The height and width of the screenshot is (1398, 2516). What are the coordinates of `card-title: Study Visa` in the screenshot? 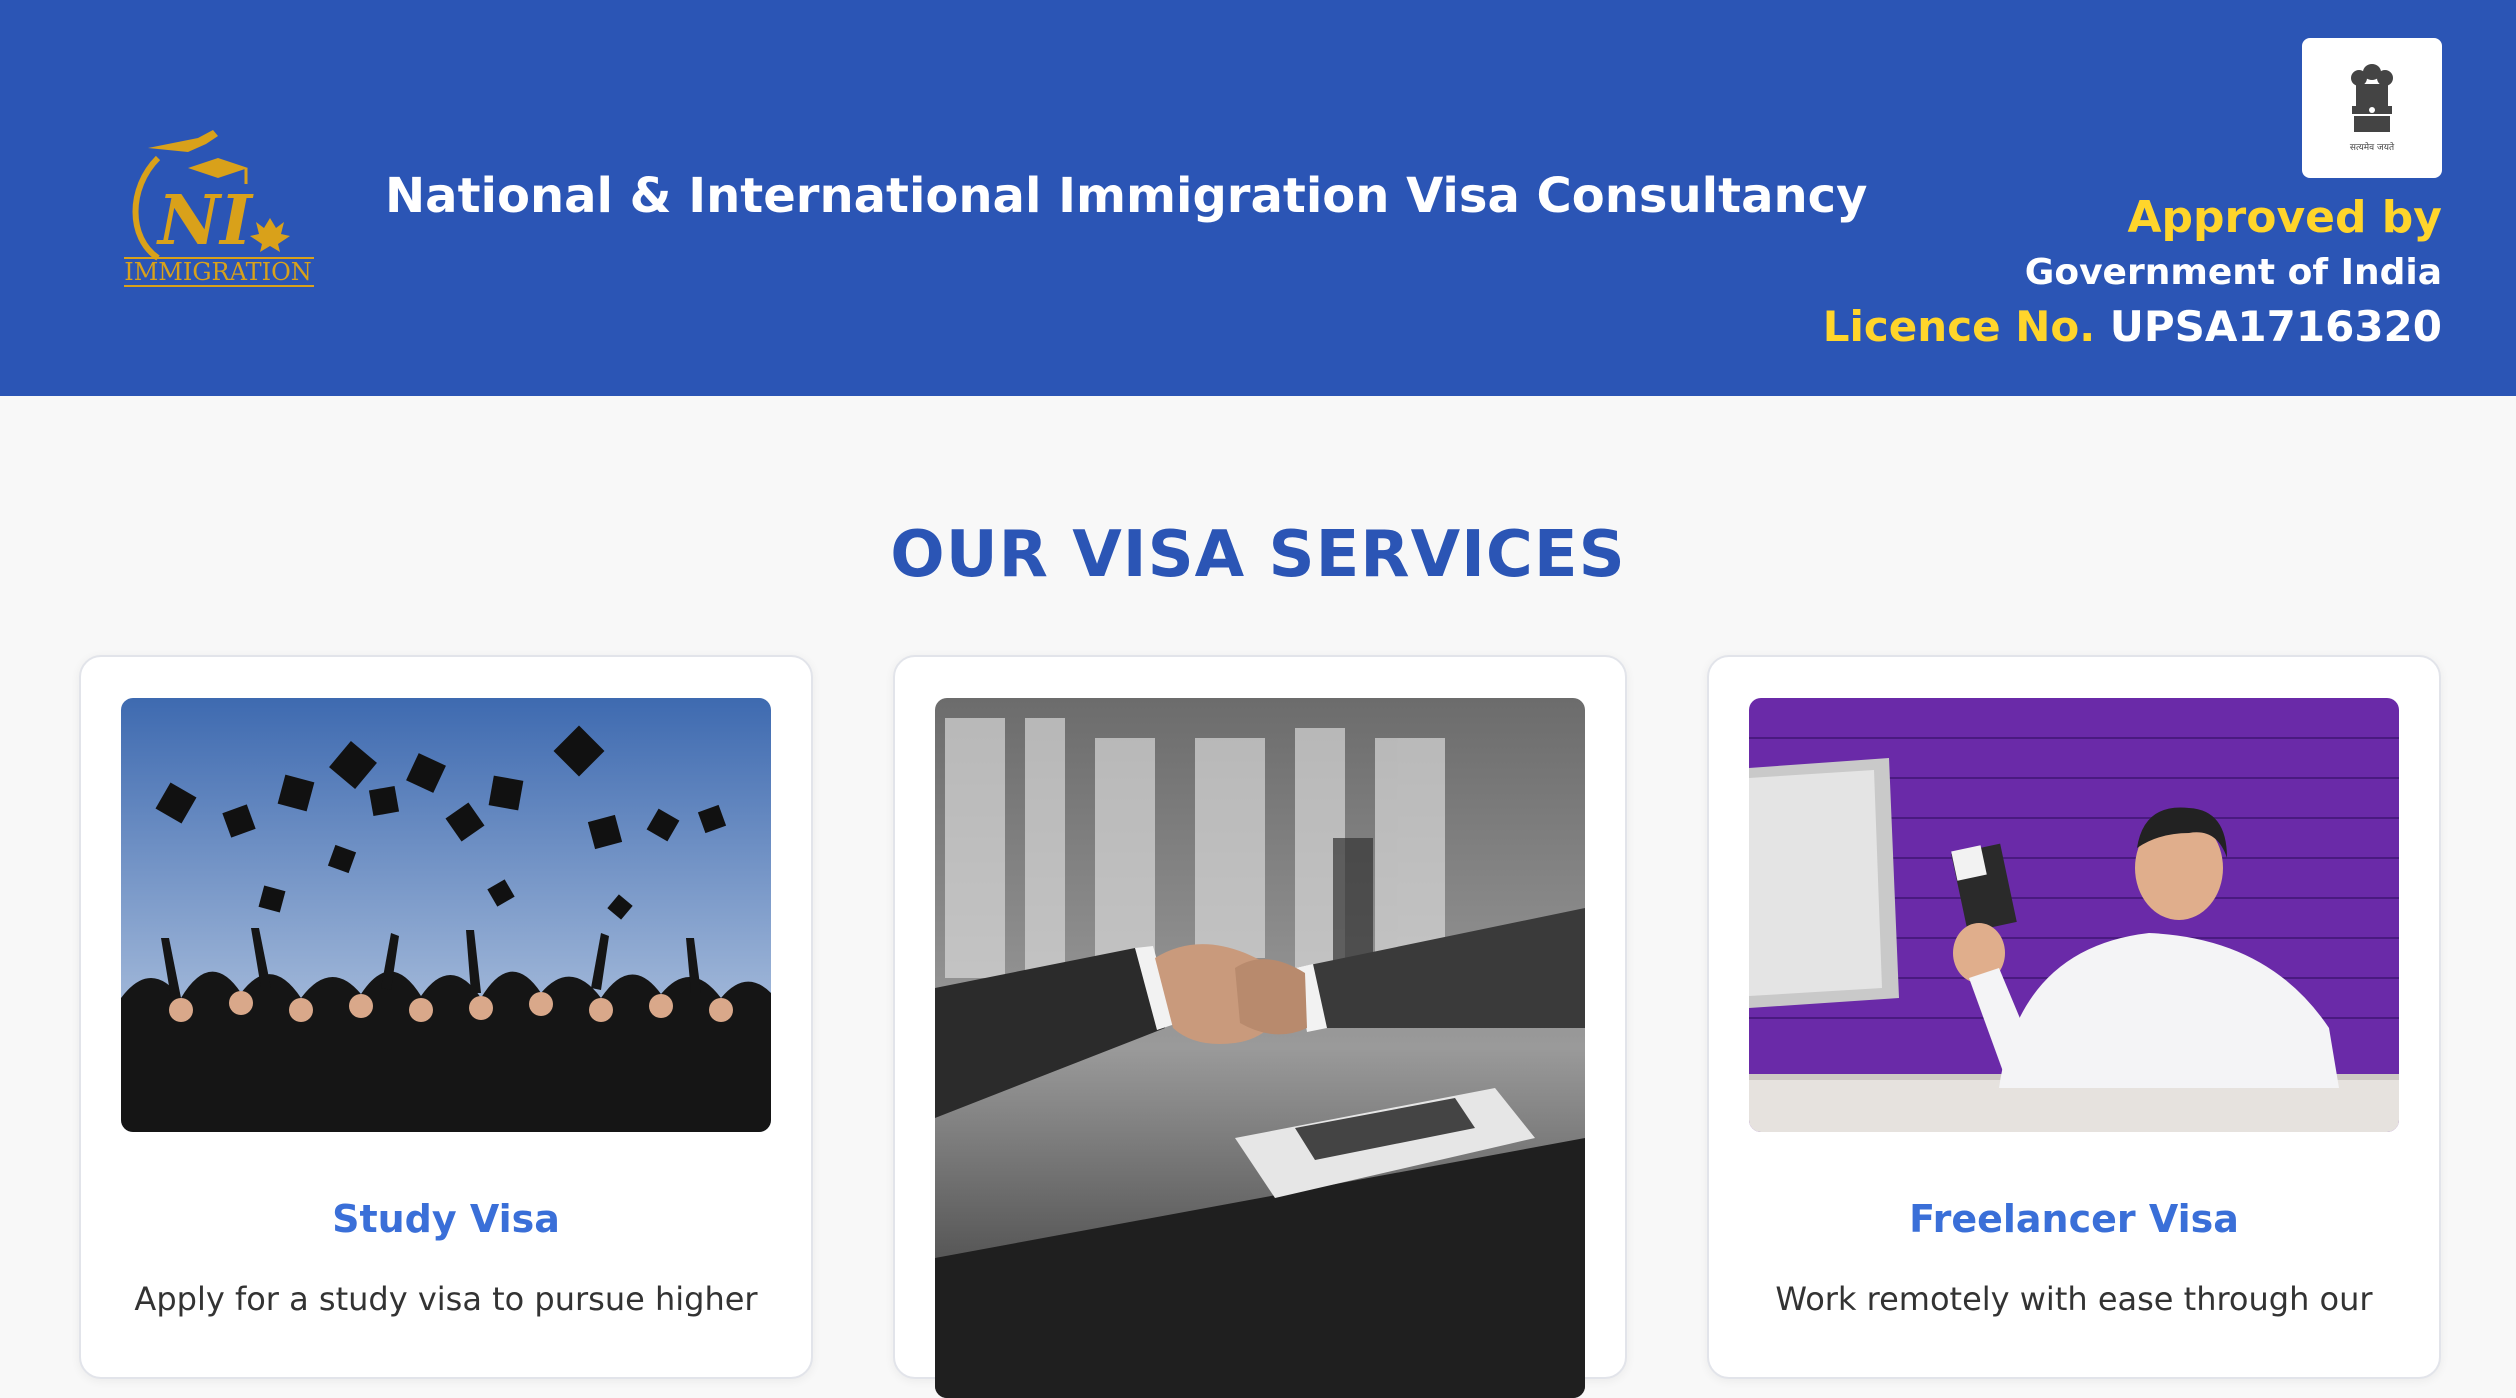 It's located at (446, 1219).